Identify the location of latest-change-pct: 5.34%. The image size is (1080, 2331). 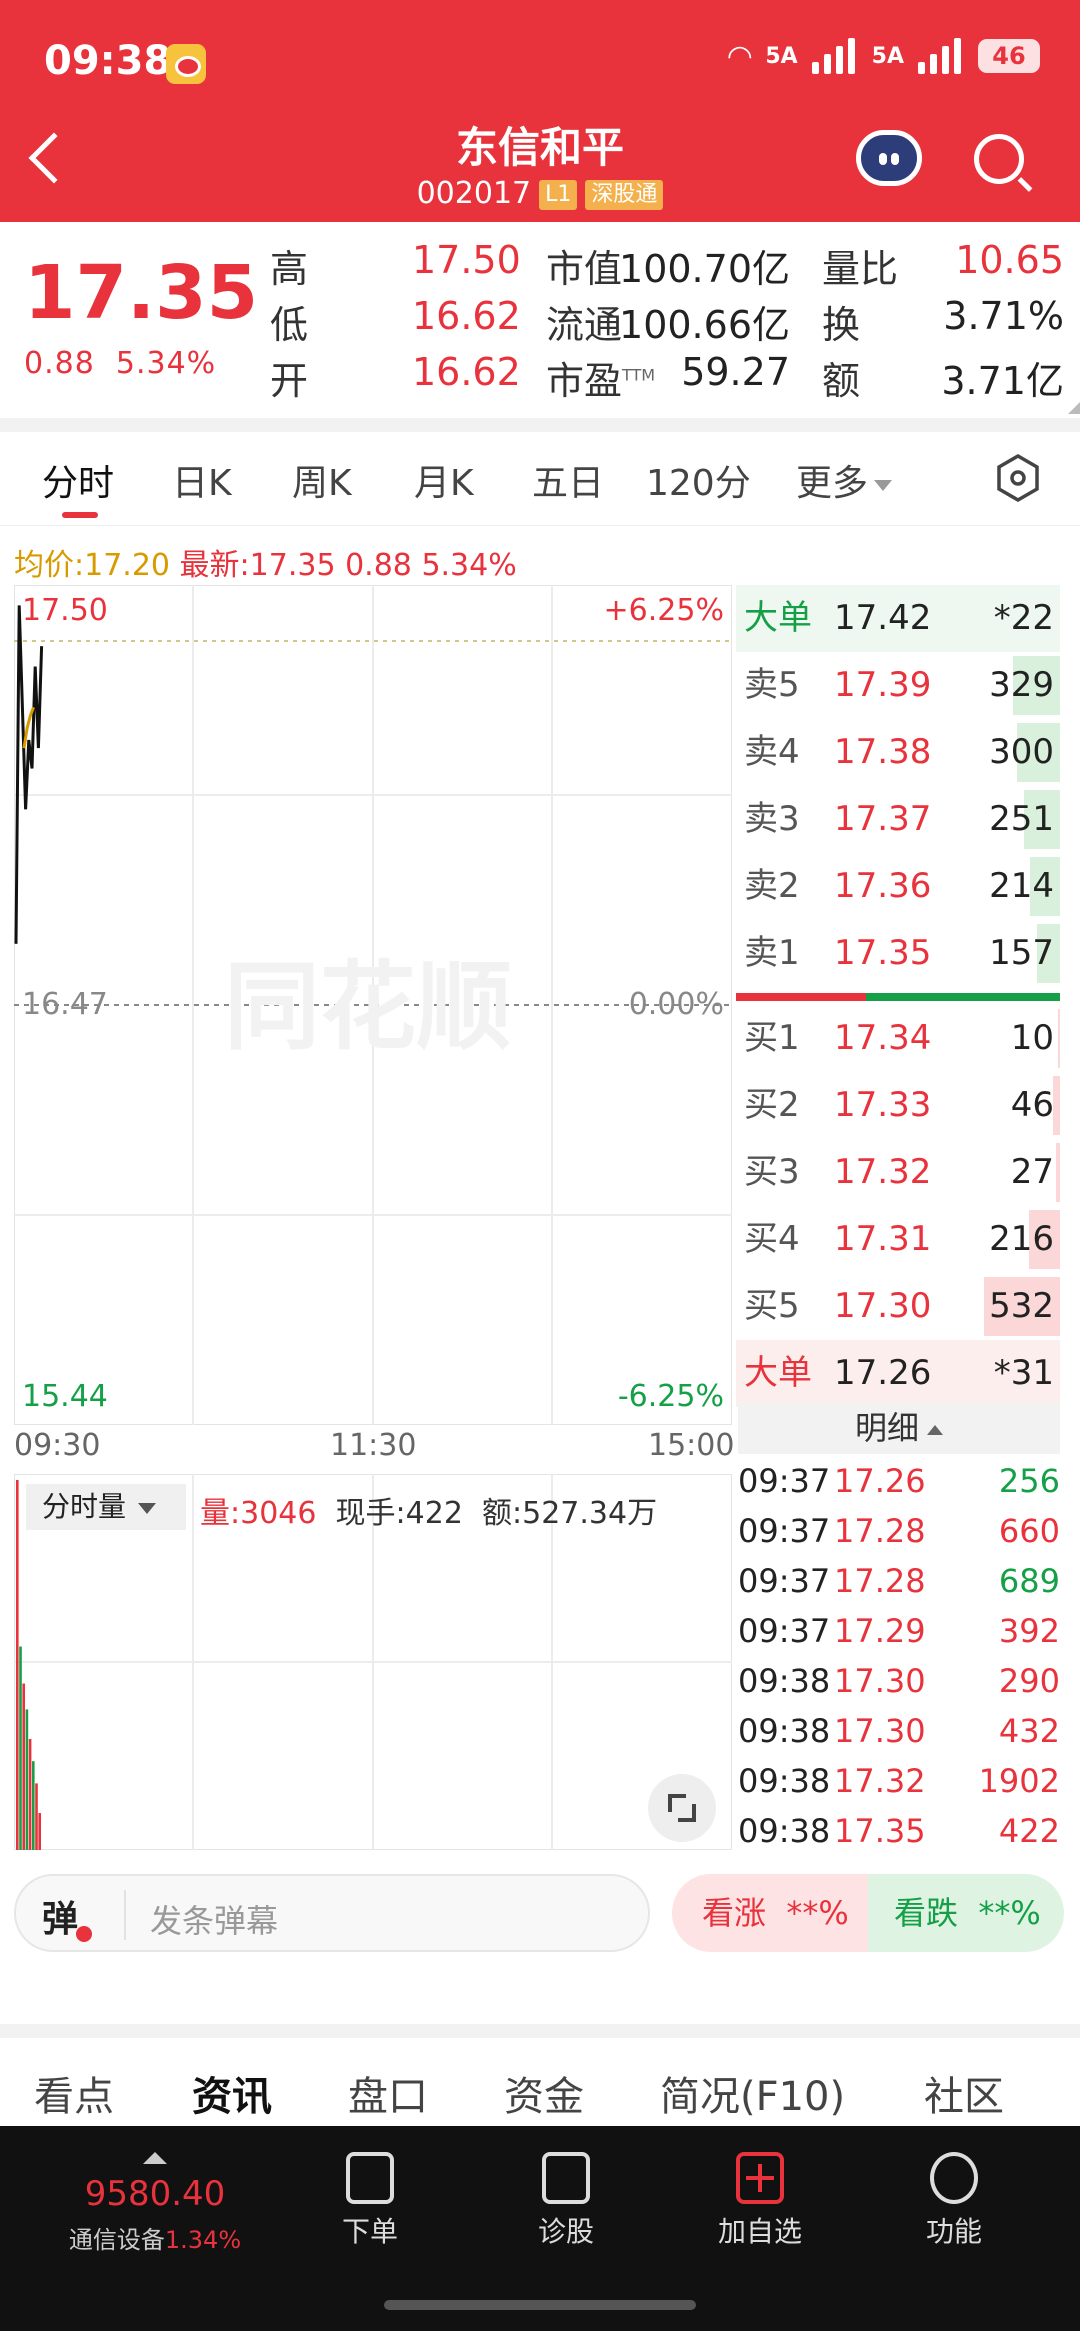
(469, 565).